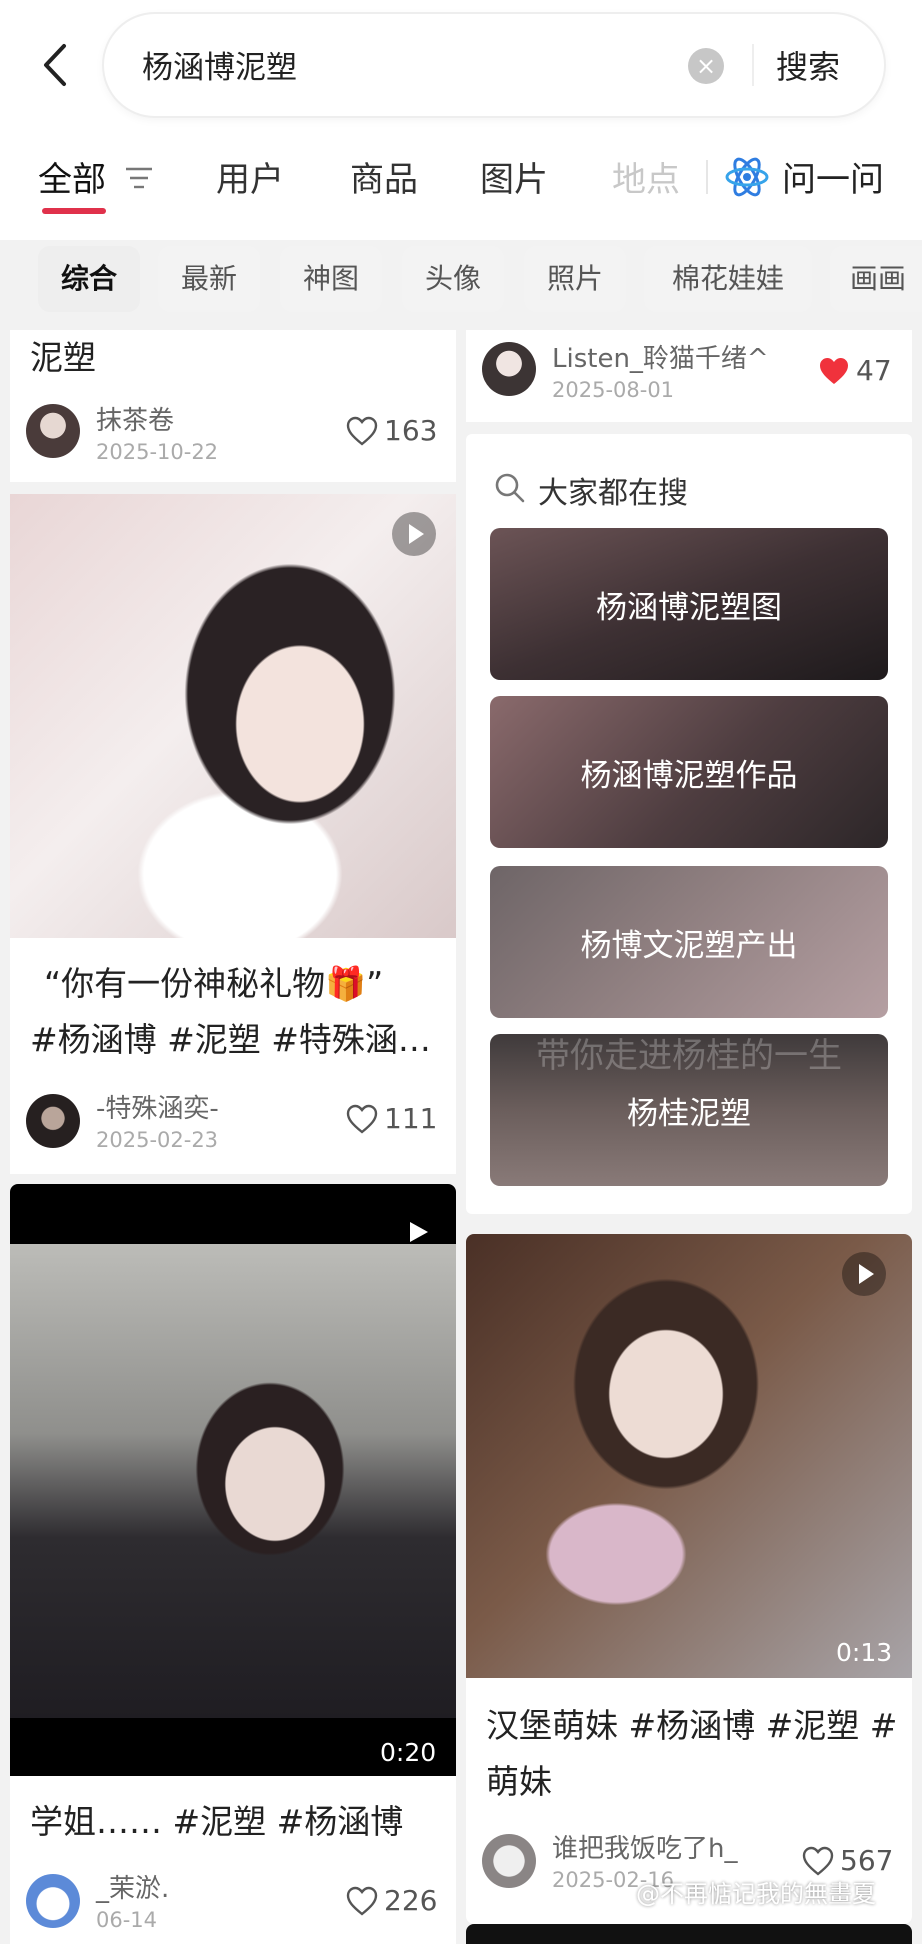 This screenshot has height=1944, width=922. I want to click on watermark: @不再惦记我的無畫夏, so click(756, 1894).